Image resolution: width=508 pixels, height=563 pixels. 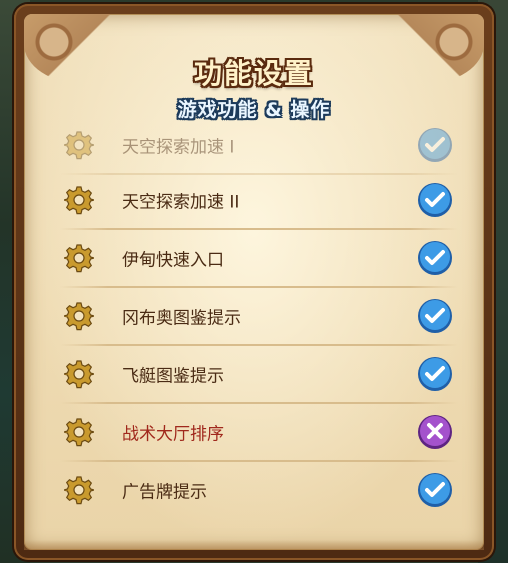 I want to click on setting-row: 广告牌提示, so click(x=259, y=490).